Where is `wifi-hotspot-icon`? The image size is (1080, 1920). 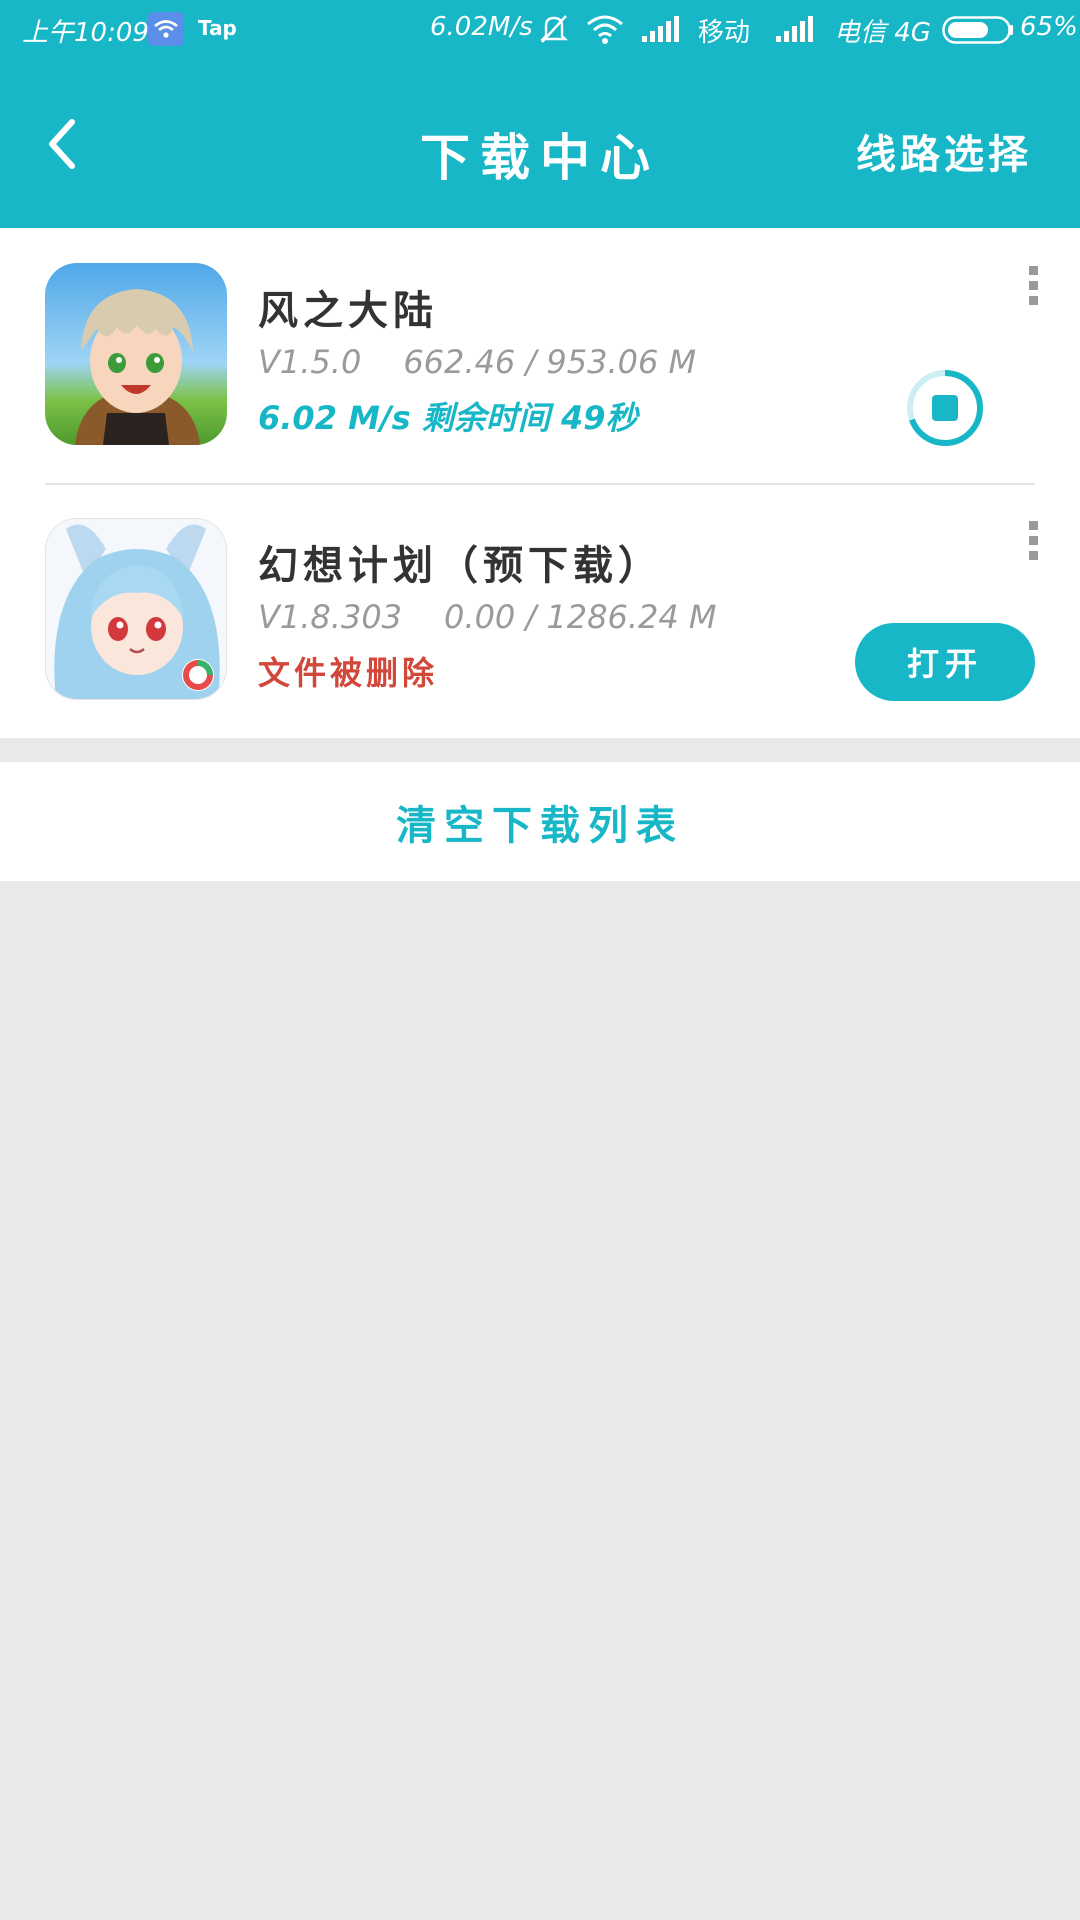
wifi-hotspot-icon is located at coordinates (166, 32).